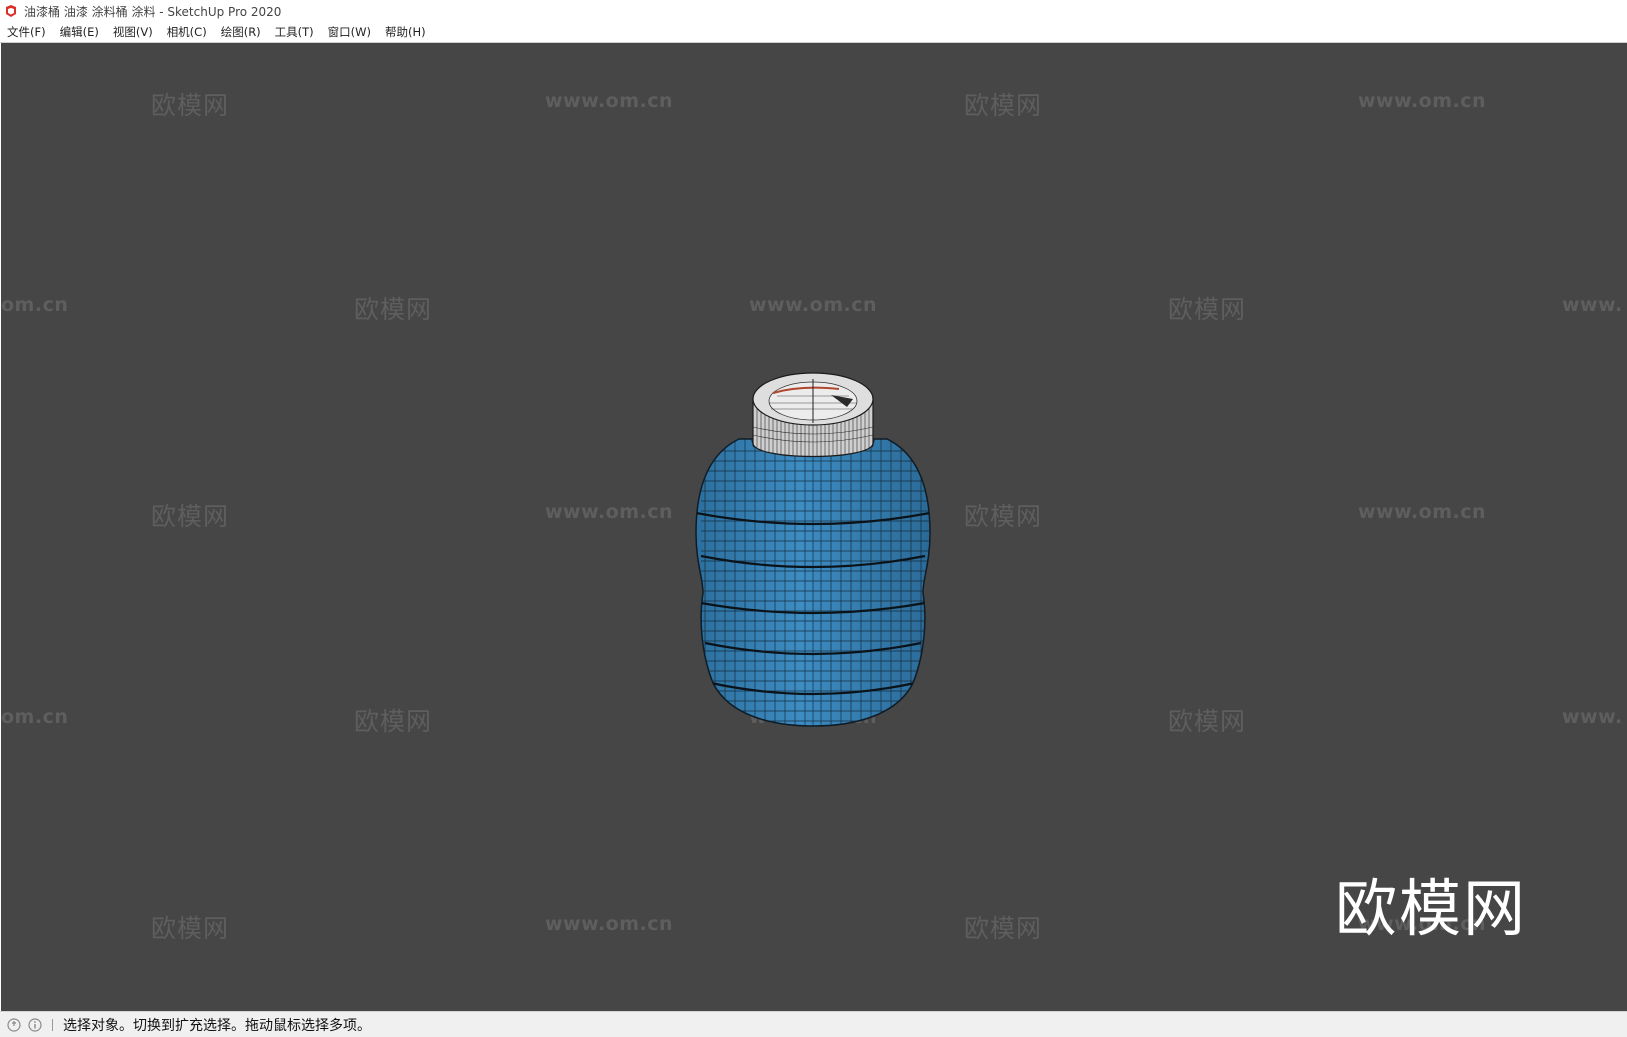 The width and height of the screenshot is (1627, 1037). Describe the element at coordinates (79, 32) in the screenshot. I see `menu-edit: 编辑(E)` at that location.